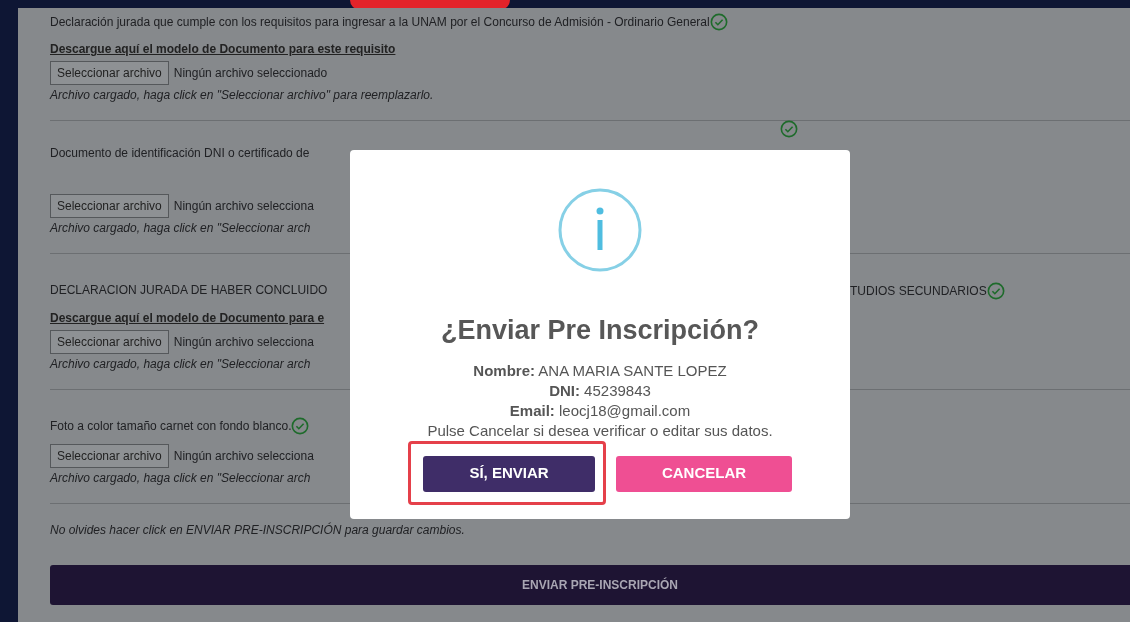 The width and height of the screenshot is (1130, 622). What do you see at coordinates (600, 430) in the screenshot?
I see `dialog-text: Pulse Cancelar si desea verificar o editar sus datos.` at bounding box center [600, 430].